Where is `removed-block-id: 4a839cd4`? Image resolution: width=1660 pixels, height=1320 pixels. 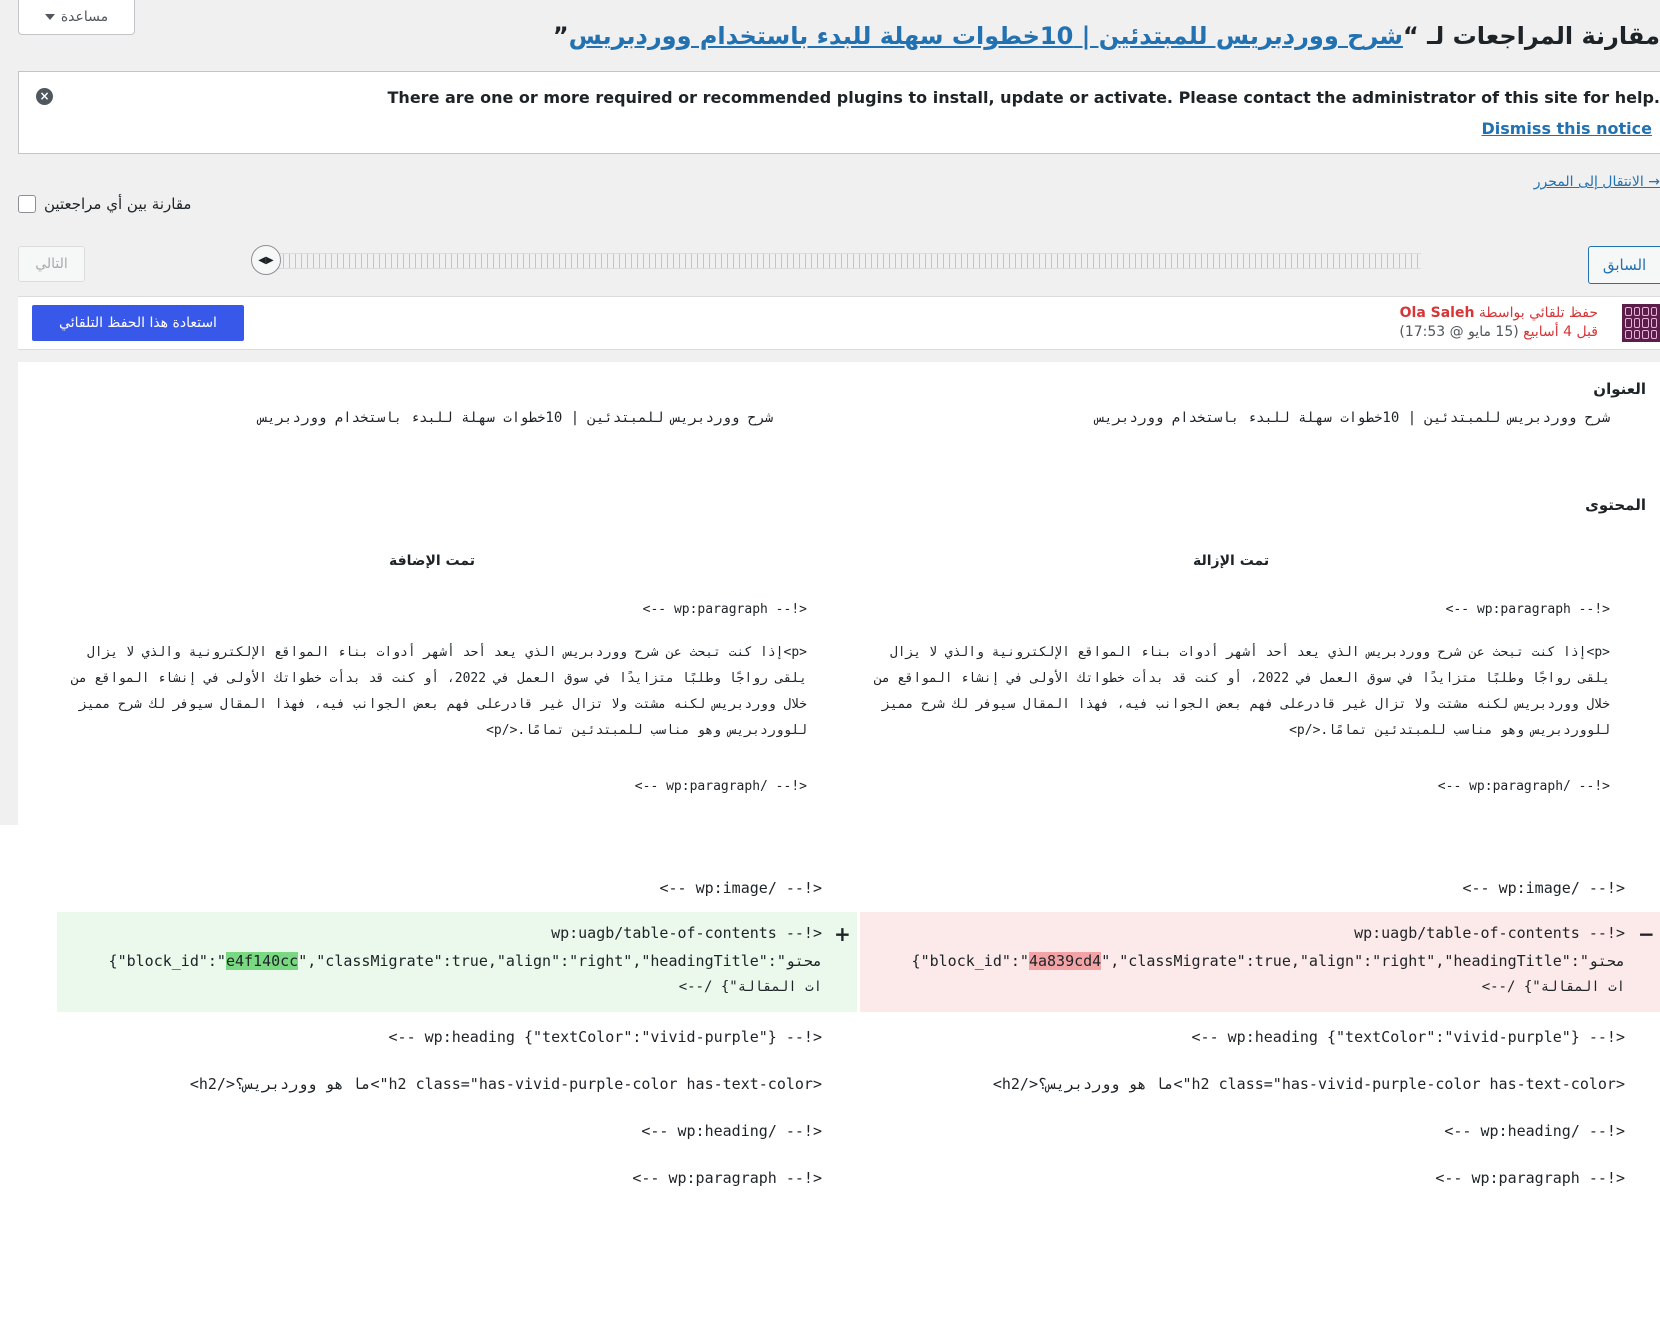
removed-block-id: 4a839cd4 is located at coordinates (1065, 961).